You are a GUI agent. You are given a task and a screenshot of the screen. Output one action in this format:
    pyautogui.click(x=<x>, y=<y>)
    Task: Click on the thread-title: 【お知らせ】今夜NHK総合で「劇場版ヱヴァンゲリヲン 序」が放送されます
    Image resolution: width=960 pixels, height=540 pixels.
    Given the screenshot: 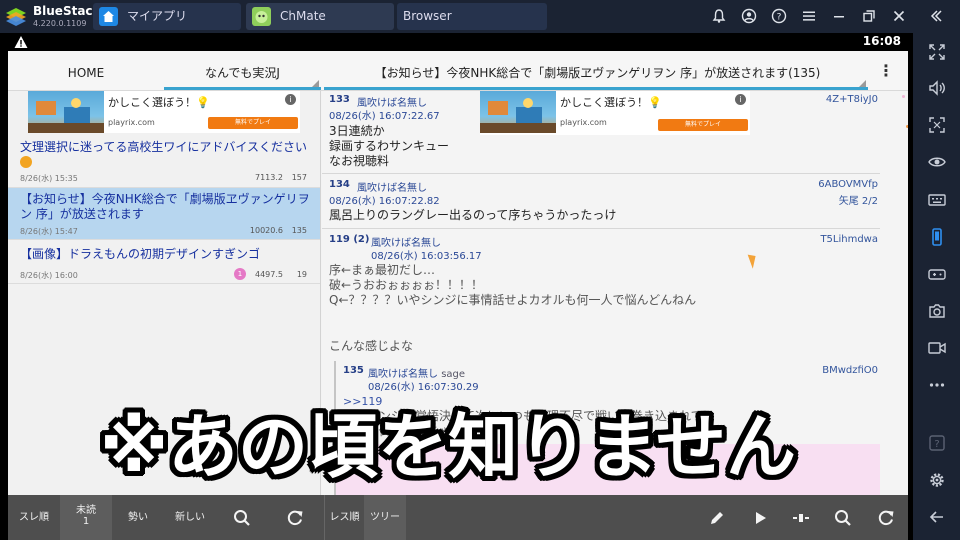 What is the action you would take?
    pyautogui.click(x=165, y=206)
    